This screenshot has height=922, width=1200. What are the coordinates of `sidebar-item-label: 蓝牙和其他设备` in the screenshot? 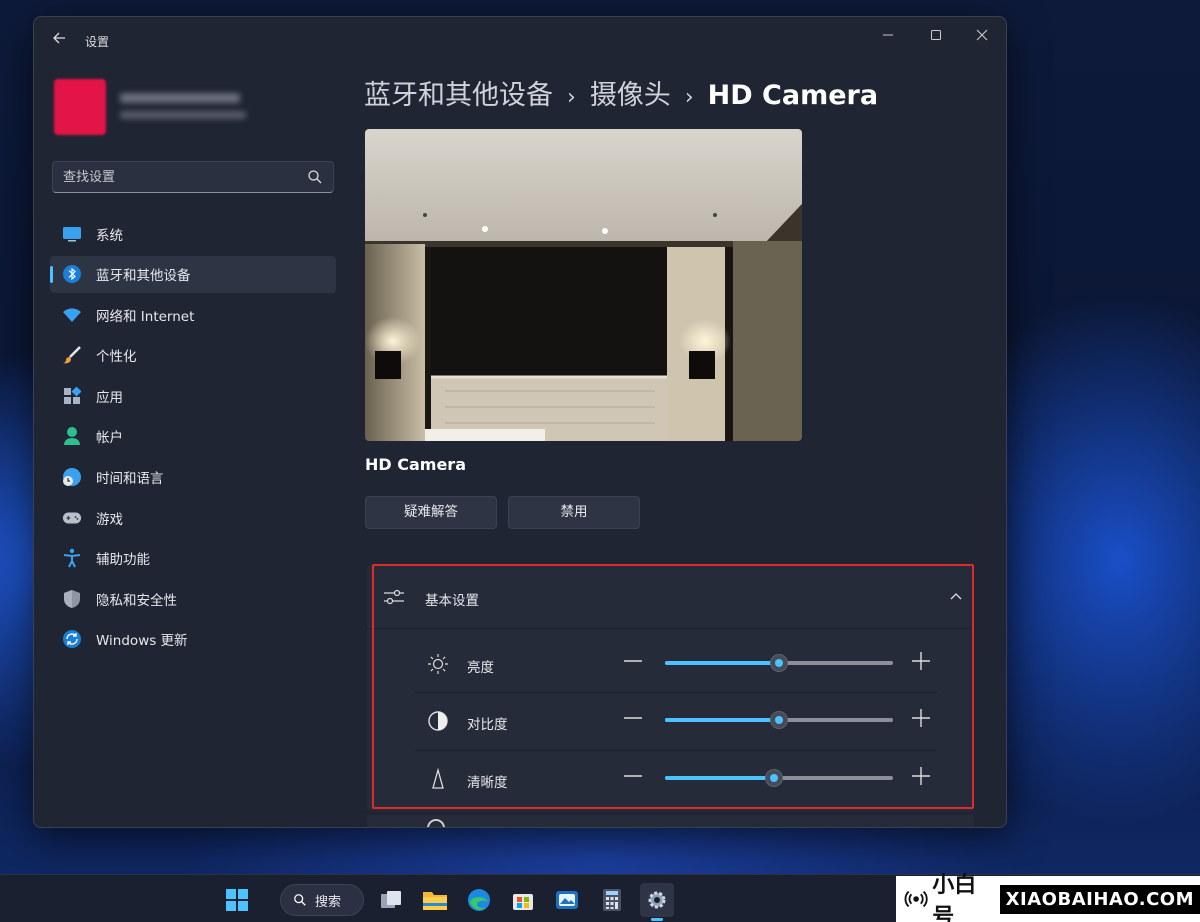 It's located at (143, 276).